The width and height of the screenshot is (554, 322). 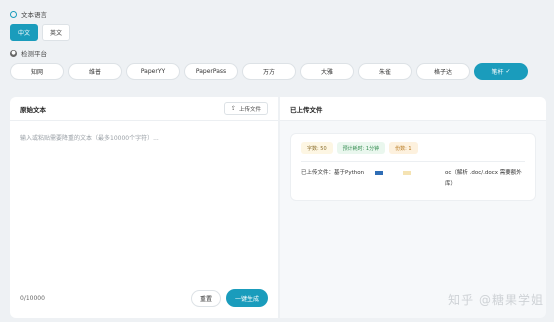 I want to click on redaction-block-yellow, so click(x=407, y=173).